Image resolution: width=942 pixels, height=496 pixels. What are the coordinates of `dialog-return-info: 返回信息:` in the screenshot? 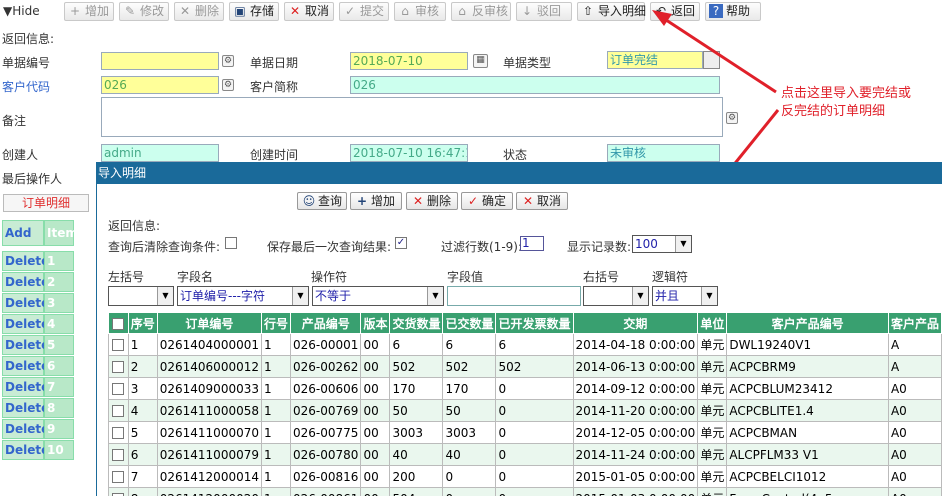 It's located at (134, 226).